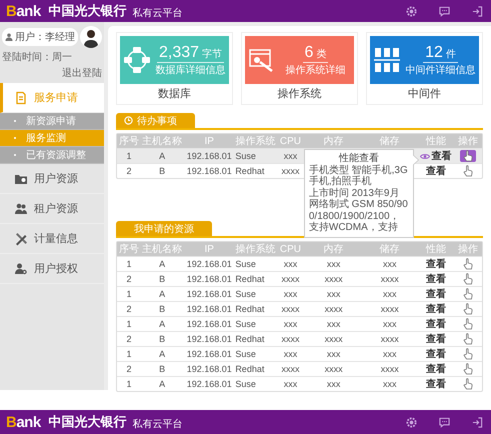 Image resolution: width=491 pixels, height=434 pixels. What do you see at coordinates (128, 120) in the screenshot?
I see `clock-icon` at bounding box center [128, 120].